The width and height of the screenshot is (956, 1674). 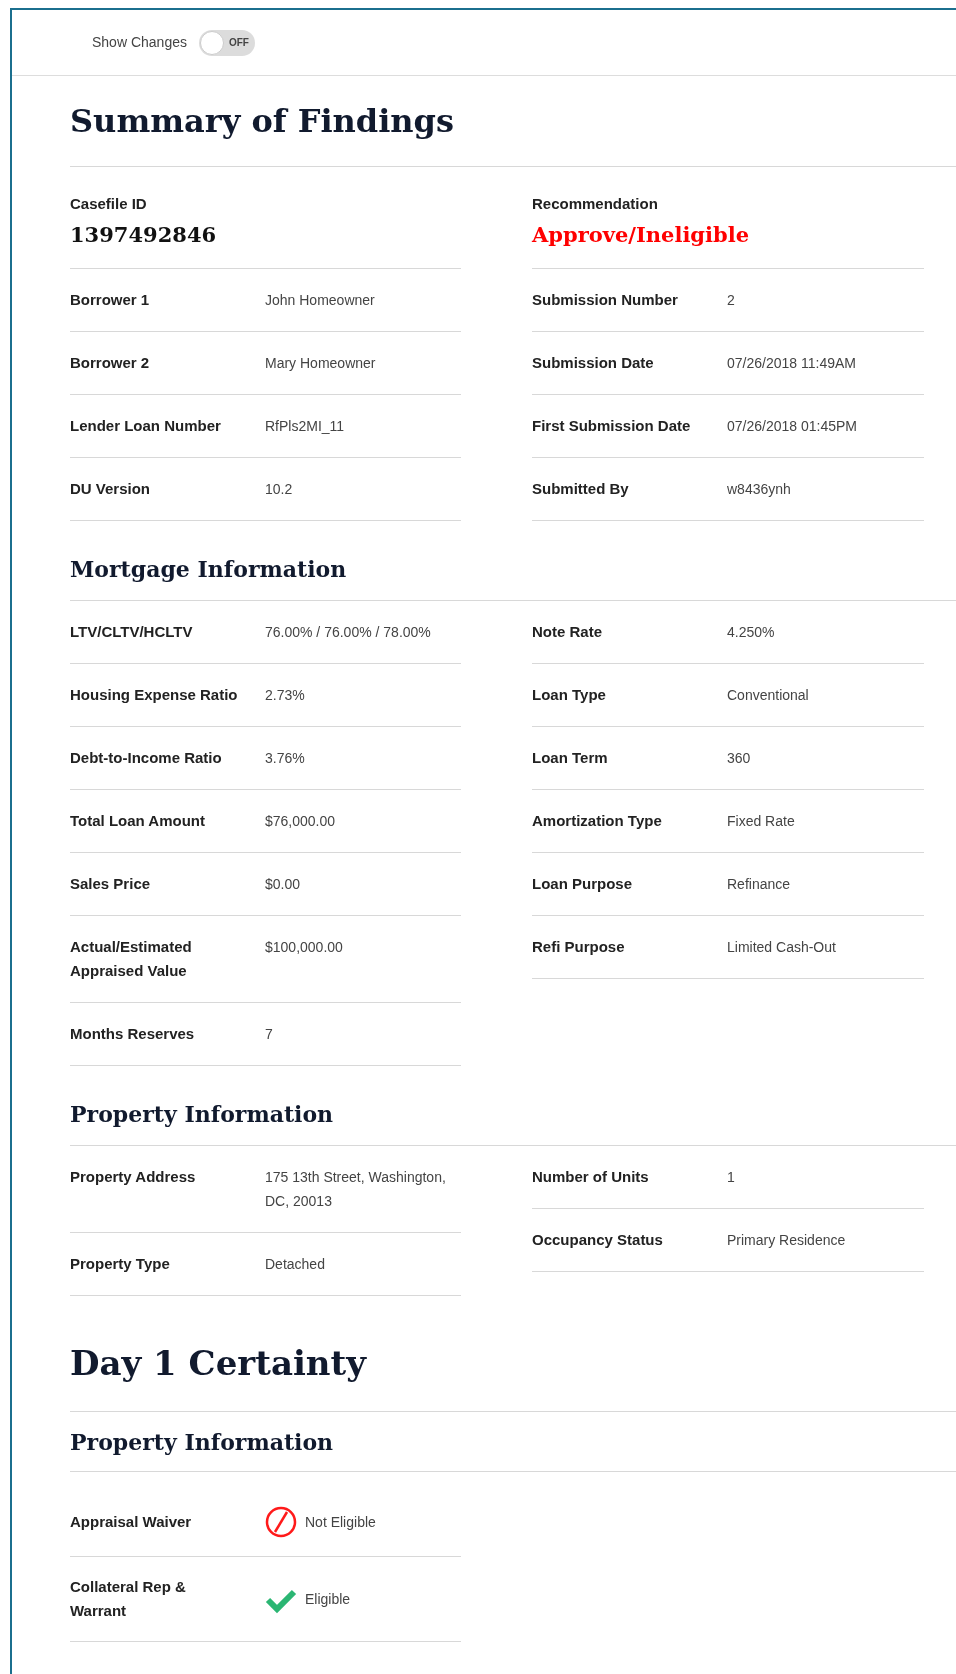 I want to click on field-value: 3.76%, so click(x=285, y=758).